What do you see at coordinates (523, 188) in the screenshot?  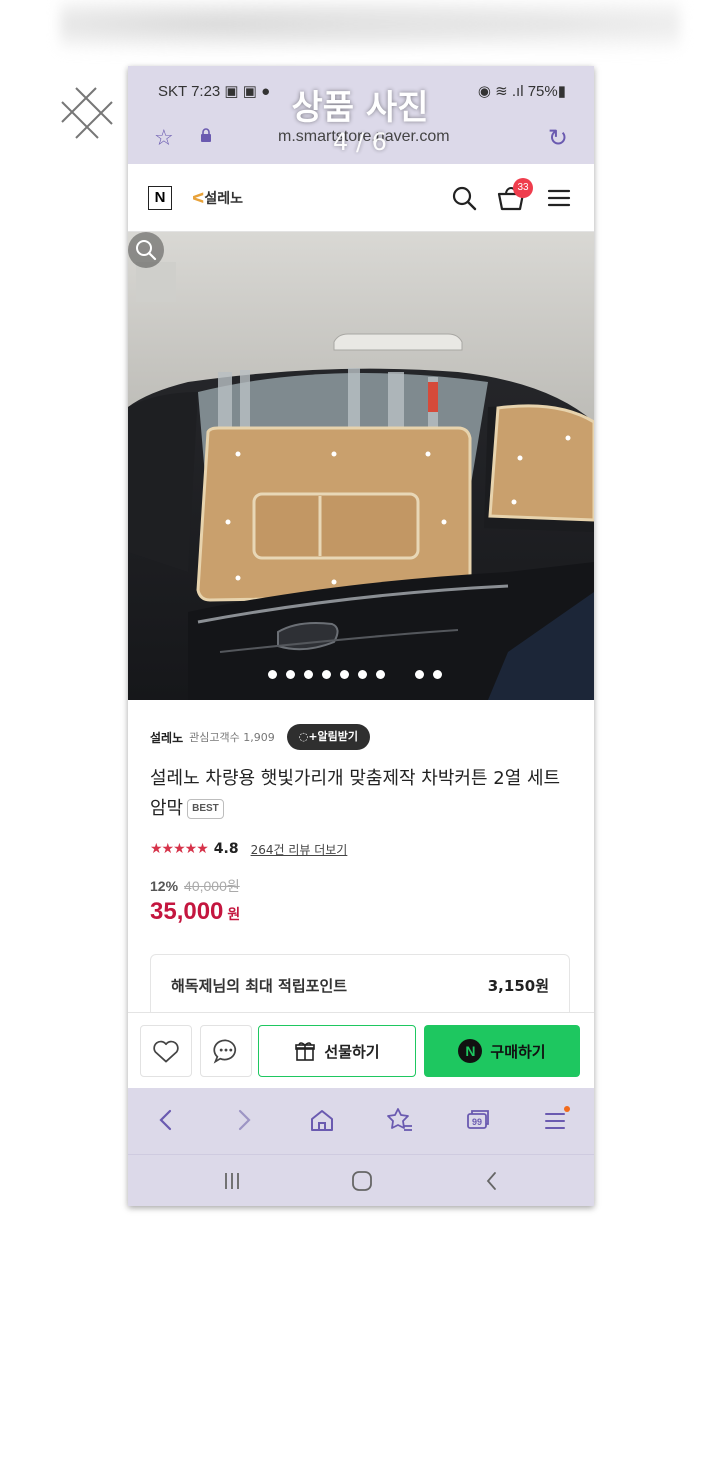 I see `cart-count-badge: 33` at bounding box center [523, 188].